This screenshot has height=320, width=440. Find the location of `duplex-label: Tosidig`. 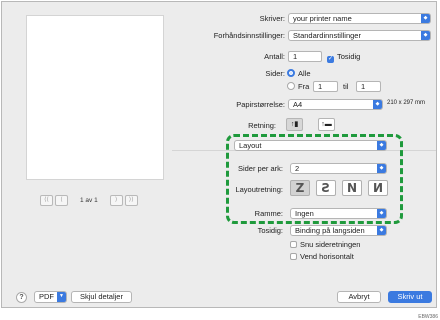

duplex-label: Tosidig is located at coordinates (349, 56).